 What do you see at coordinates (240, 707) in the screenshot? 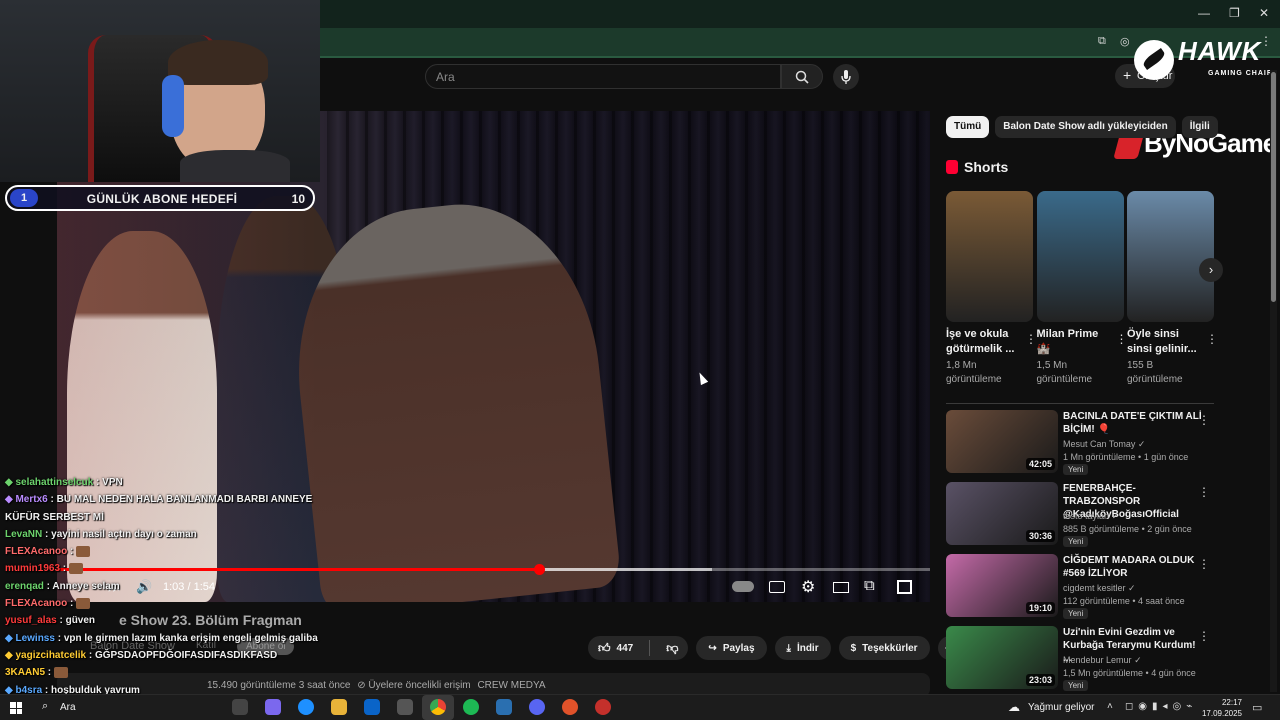
I see `task-view-icon` at bounding box center [240, 707].